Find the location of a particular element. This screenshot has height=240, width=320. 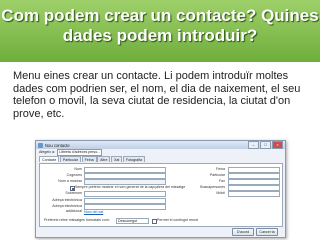

window-controls: – □ × is located at coordinates (265, 145).